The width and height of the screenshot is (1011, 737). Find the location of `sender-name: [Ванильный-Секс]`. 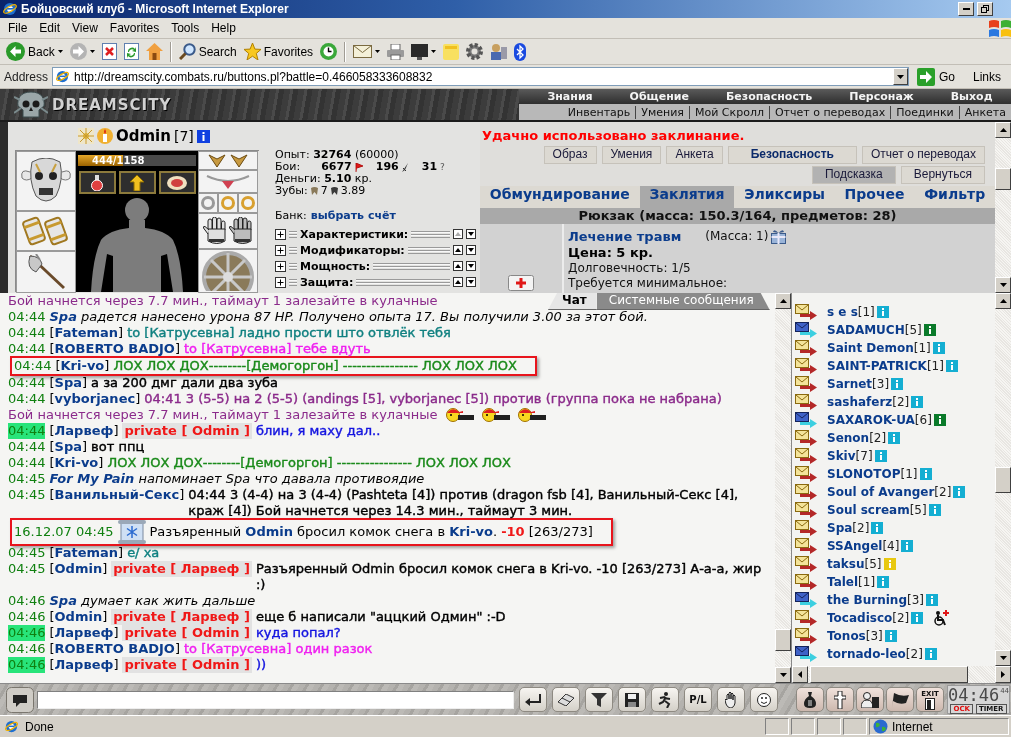

sender-name: [Ванильный-Секс] is located at coordinates (117, 495).